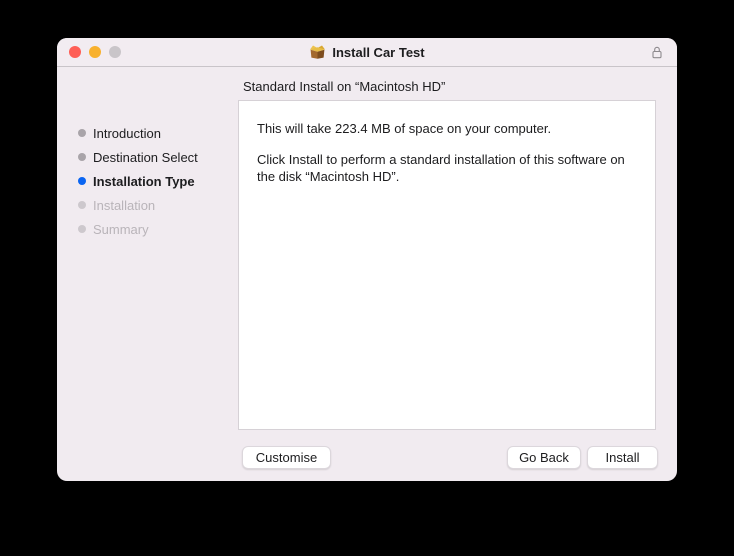 The image size is (734, 556). Describe the element at coordinates (121, 229) in the screenshot. I see `step-label: Summary` at that location.